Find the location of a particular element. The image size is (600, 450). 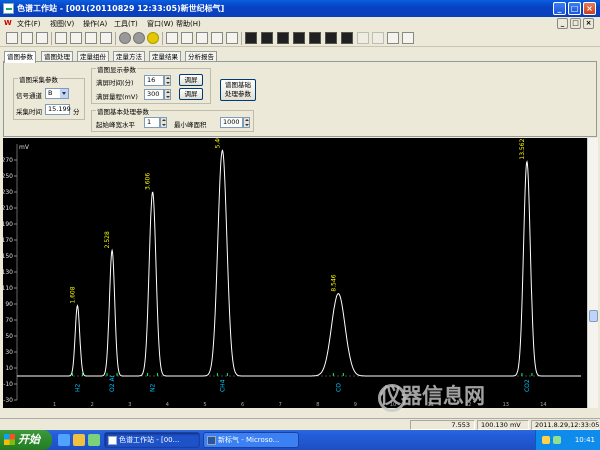

media-icon is located at coordinates (94, 440).